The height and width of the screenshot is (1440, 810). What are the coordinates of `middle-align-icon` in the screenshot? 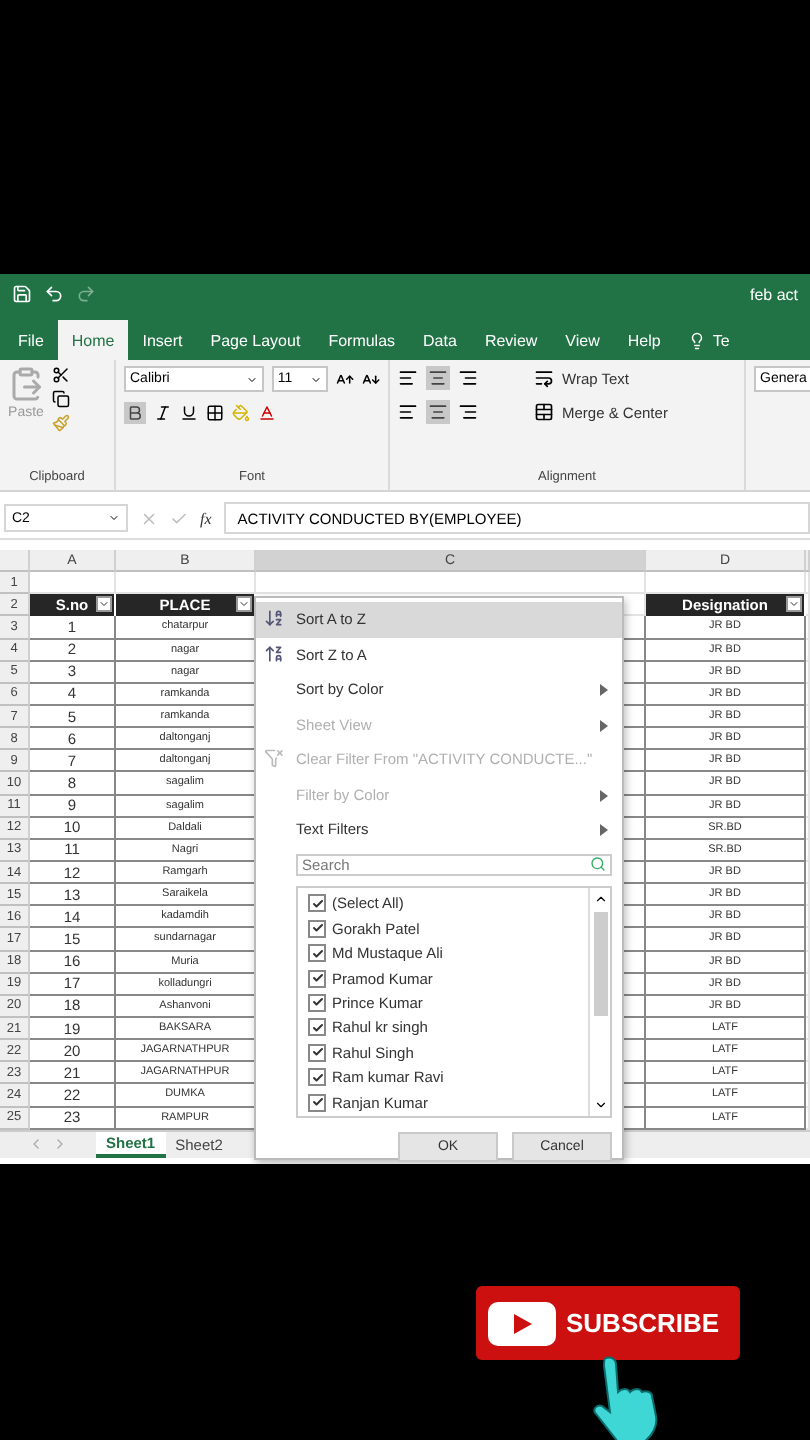 It's located at (438, 378).